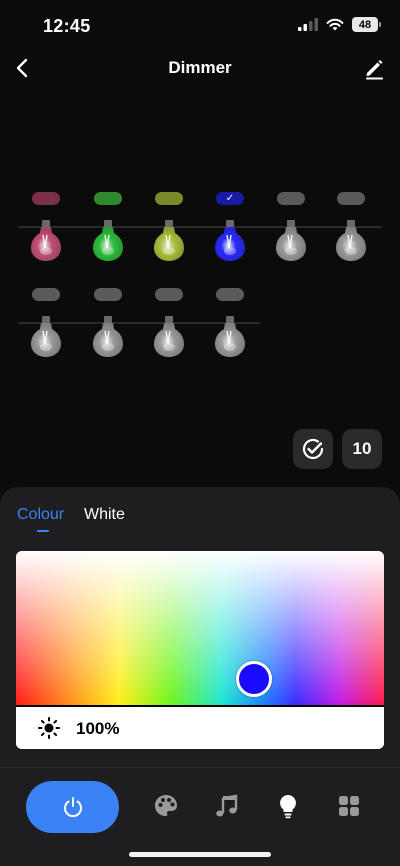 The image size is (400, 866). What do you see at coordinates (200, 227) in the screenshot?
I see `strand-wire` at bounding box center [200, 227].